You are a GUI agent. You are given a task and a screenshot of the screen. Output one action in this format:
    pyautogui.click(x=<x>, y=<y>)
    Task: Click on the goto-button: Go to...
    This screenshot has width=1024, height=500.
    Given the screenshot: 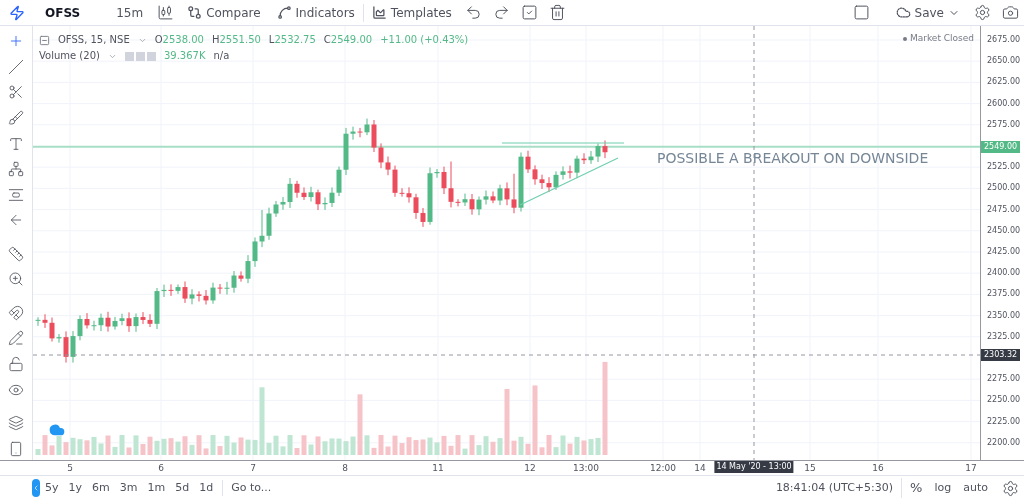 What is the action you would take?
    pyautogui.click(x=251, y=488)
    